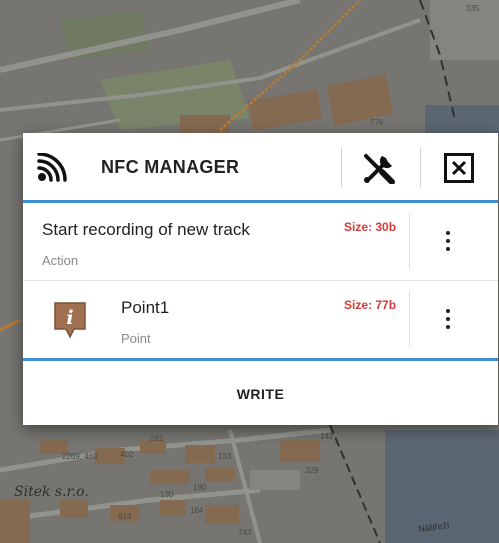 This screenshot has width=499, height=543. I want to click on tools-button, so click(379, 168).